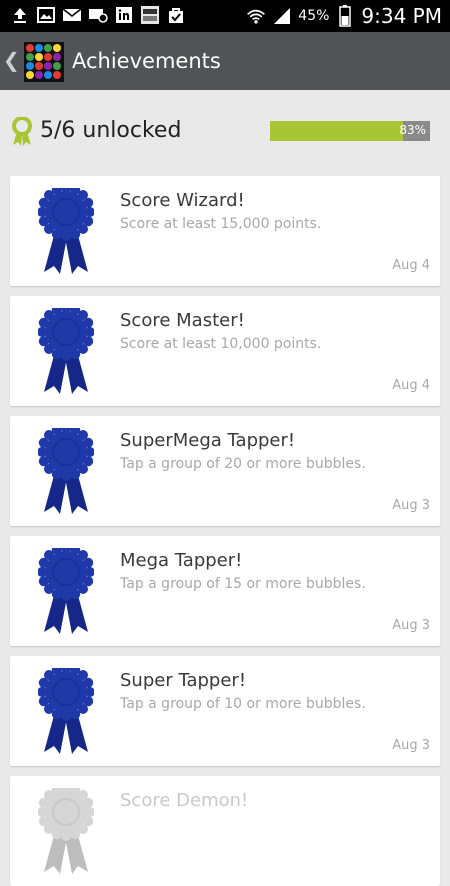 The height and width of the screenshot is (886, 450). Describe the element at coordinates (182, 200) in the screenshot. I see `achievement-title: Score Wizard!` at that location.